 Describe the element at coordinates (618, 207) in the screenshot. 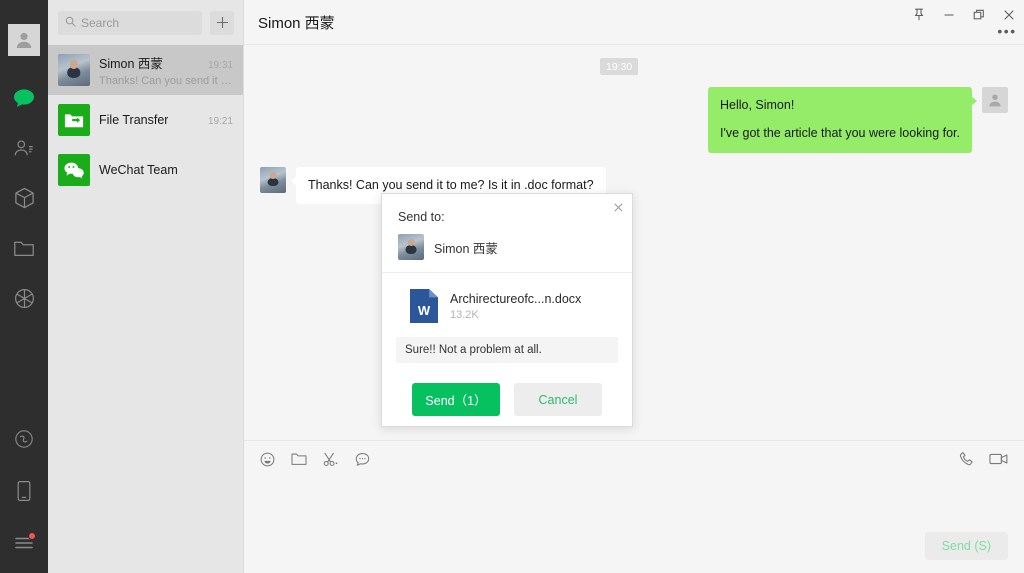

I see `dialog-close-button` at that location.